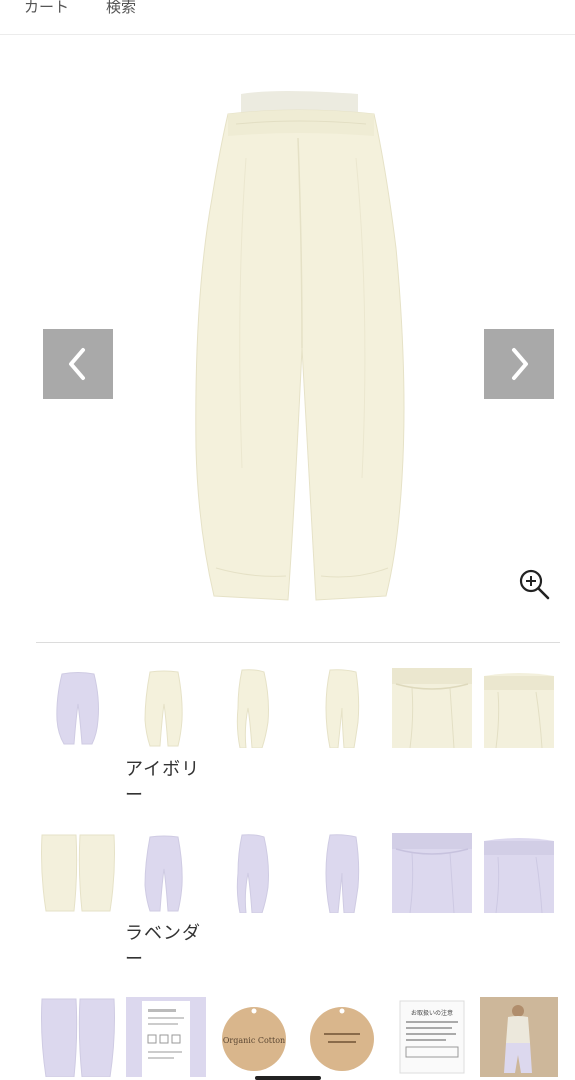 The width and height of the screenshot is (575, 1080). I want to click on gallery-divider, so click(298, 642).